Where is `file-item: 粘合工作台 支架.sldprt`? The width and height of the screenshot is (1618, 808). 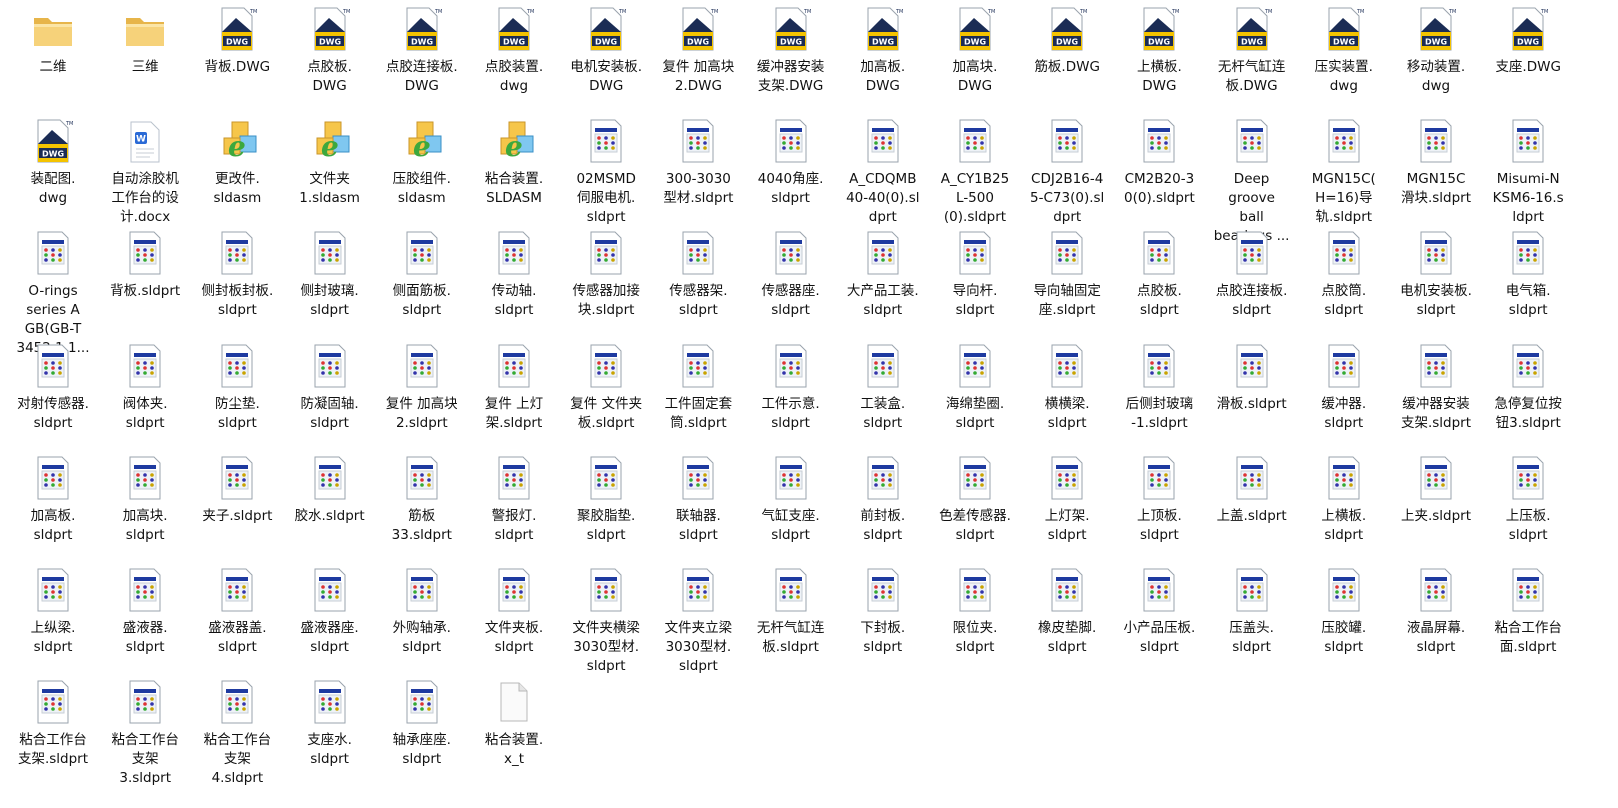 file-item: 粘合工作台 支架.sldprt is located at coordinates (53, 733).